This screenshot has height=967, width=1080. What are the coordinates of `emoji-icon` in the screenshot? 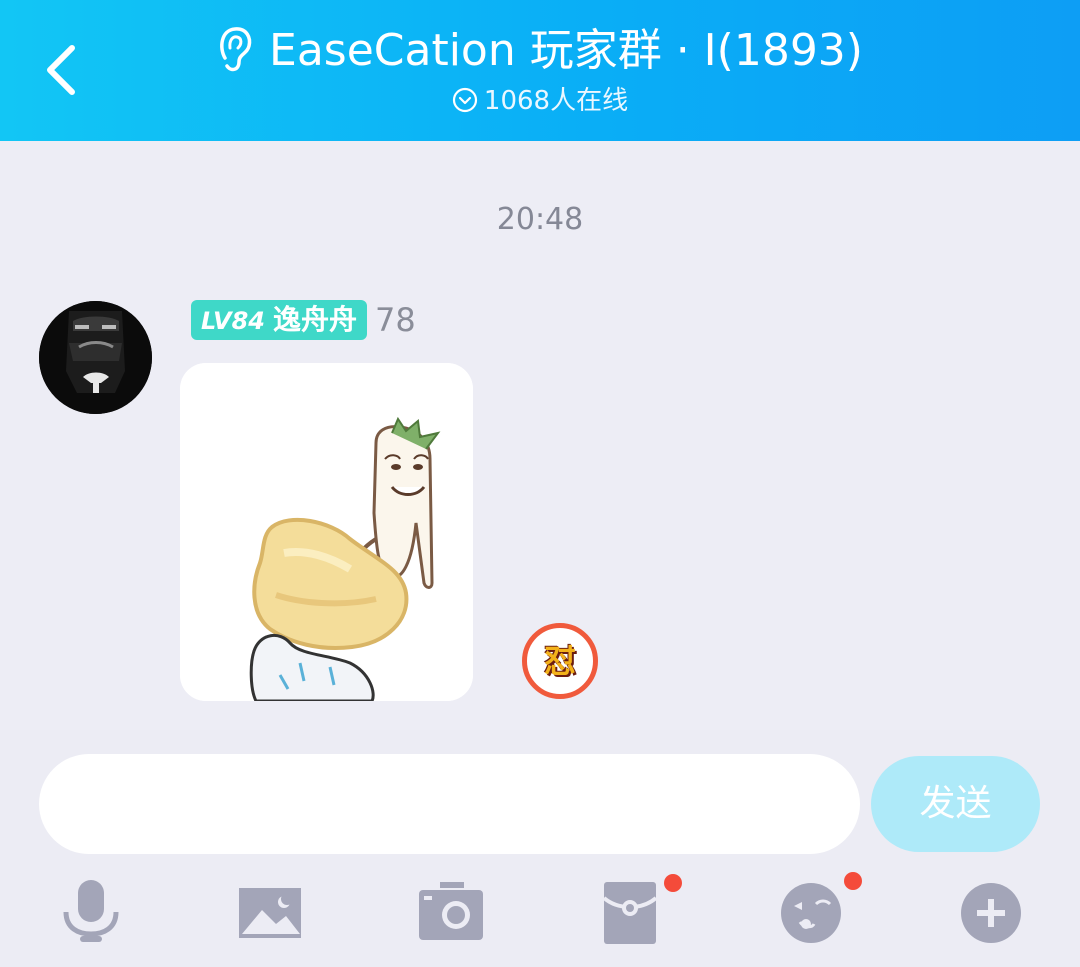 It's located at (811, 913).